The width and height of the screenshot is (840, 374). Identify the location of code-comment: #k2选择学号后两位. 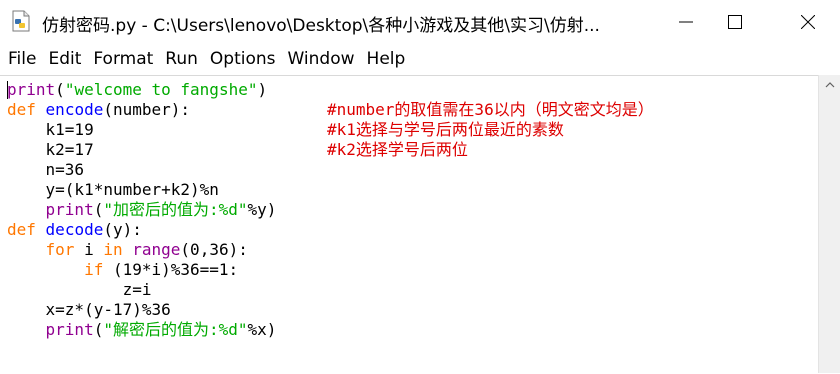
(397, 149).